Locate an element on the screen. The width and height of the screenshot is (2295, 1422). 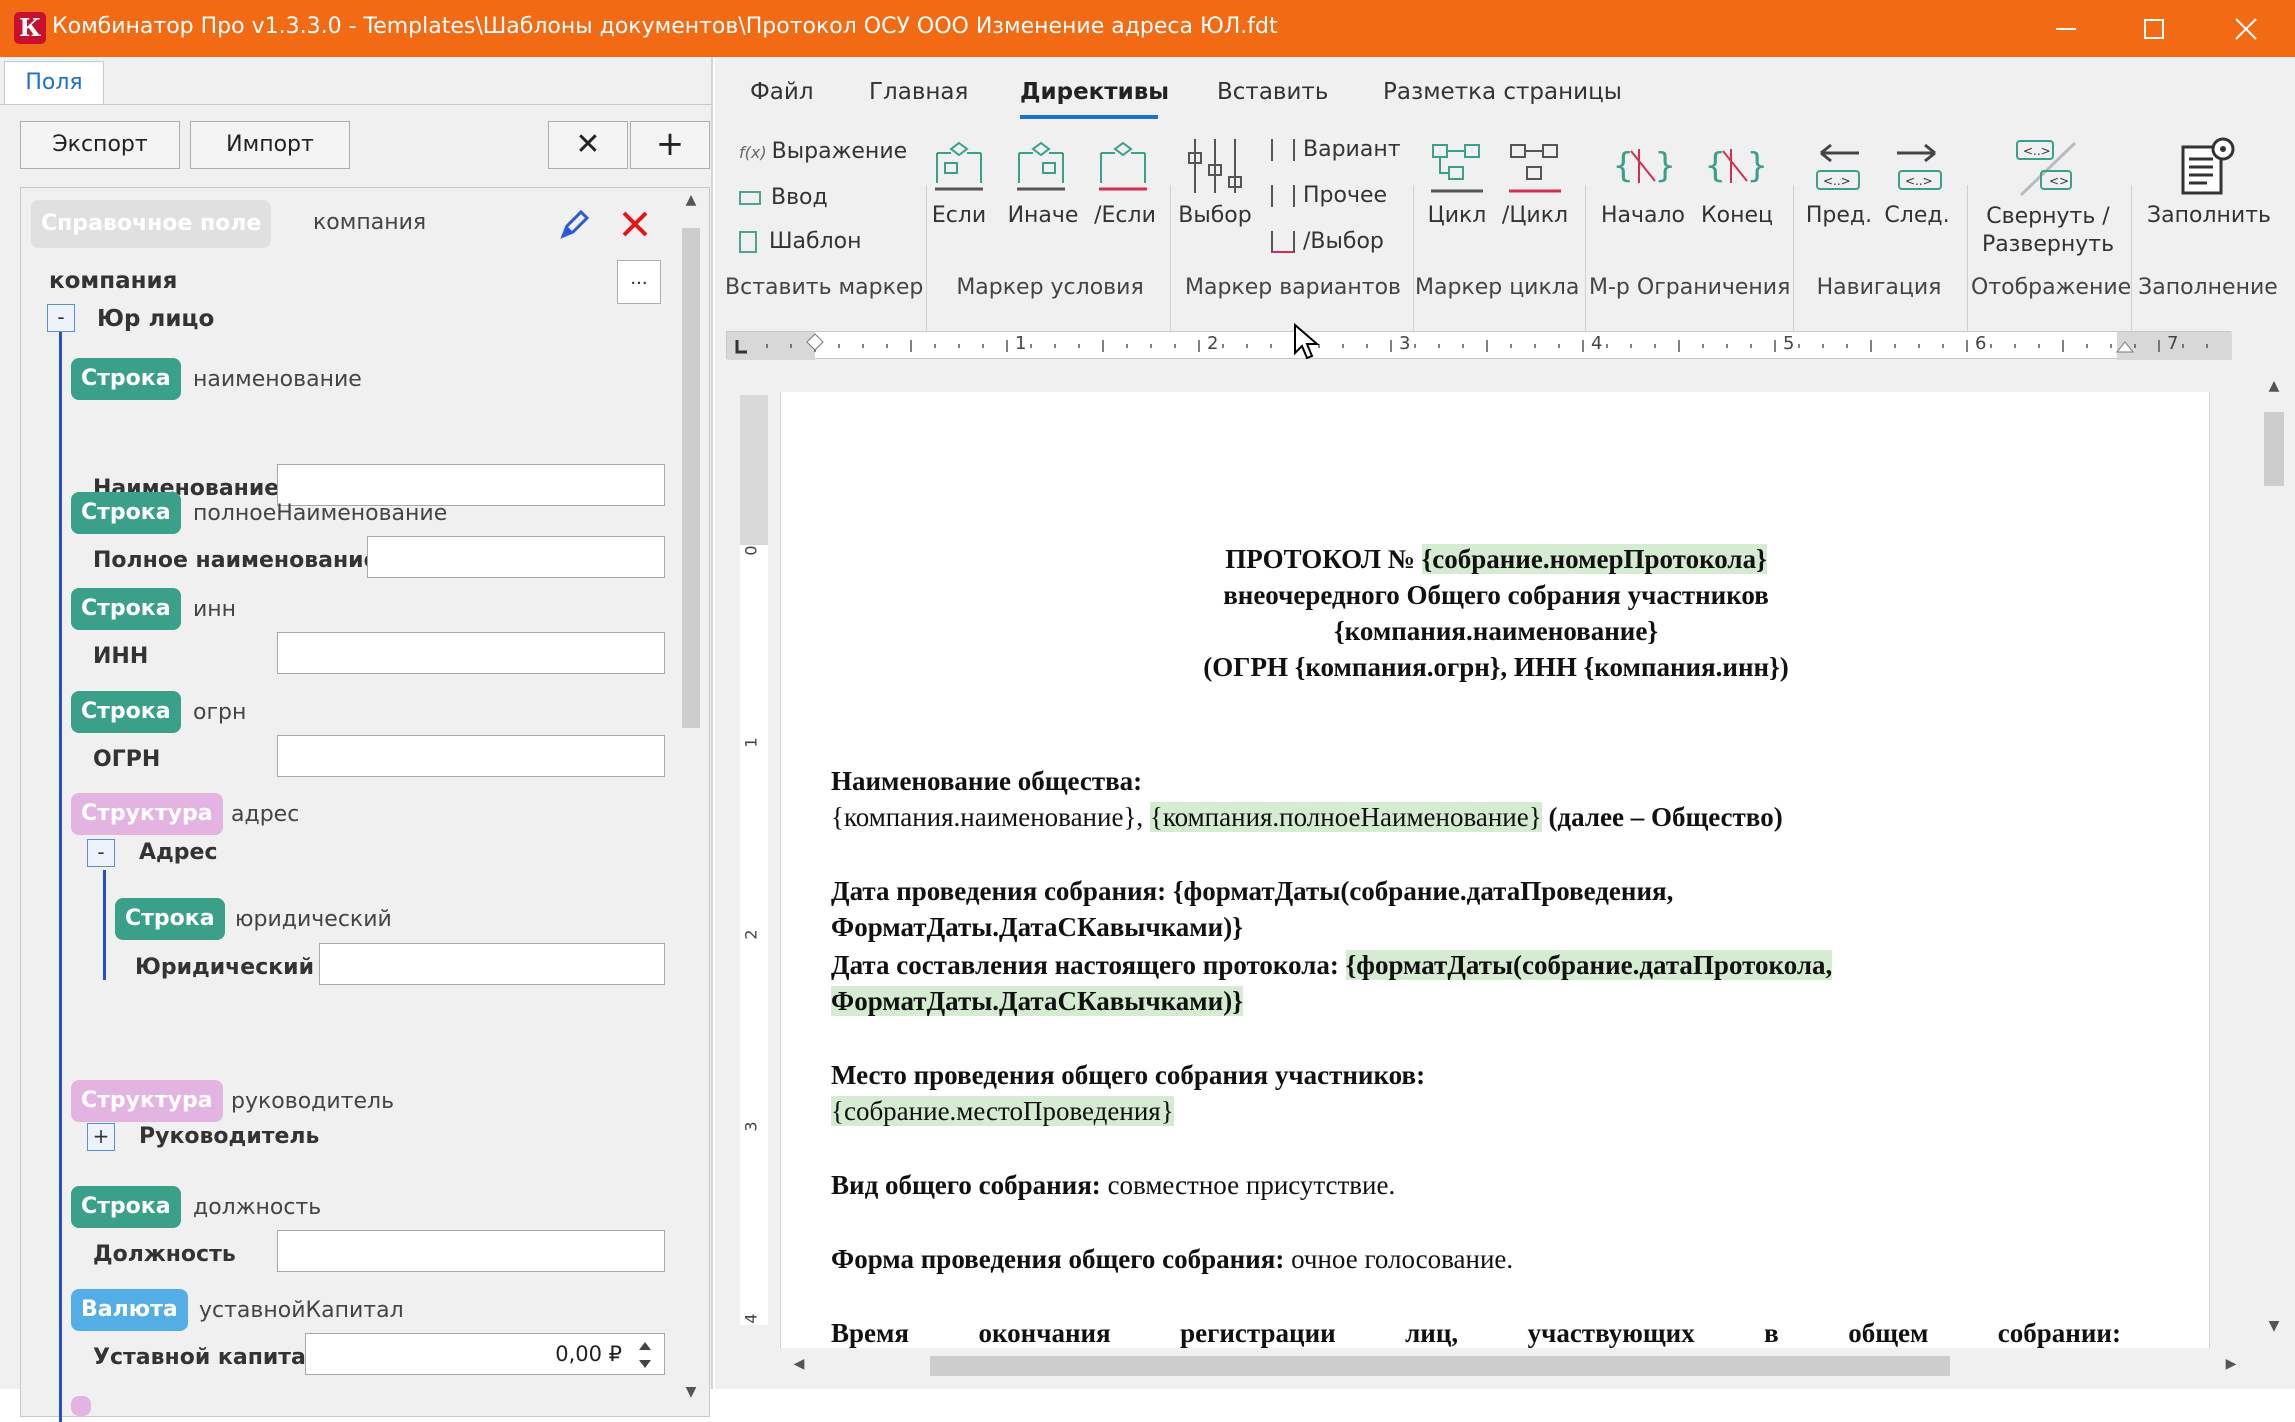
variant-button: Вариант is located at coordinates (1336, 149).